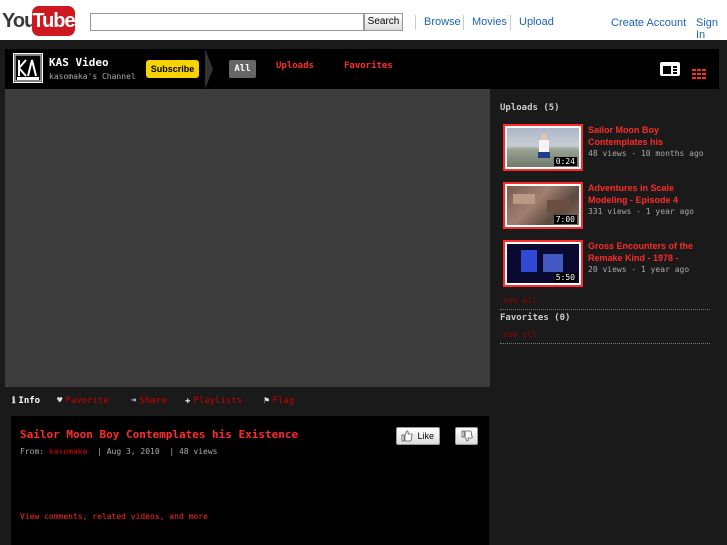  Describe the element at coordinates (532, 22) in the screenshot. I see `nav-upload-link: Upload` at that location.